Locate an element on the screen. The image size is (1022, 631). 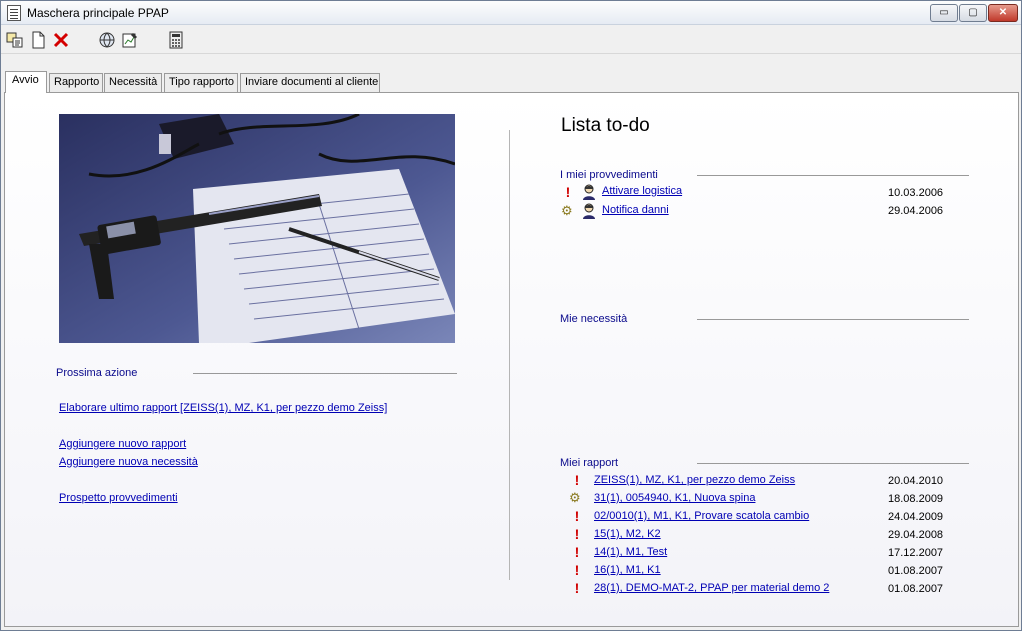
window-title: Maschera principale PPAP is located at coordinates (98, 13).